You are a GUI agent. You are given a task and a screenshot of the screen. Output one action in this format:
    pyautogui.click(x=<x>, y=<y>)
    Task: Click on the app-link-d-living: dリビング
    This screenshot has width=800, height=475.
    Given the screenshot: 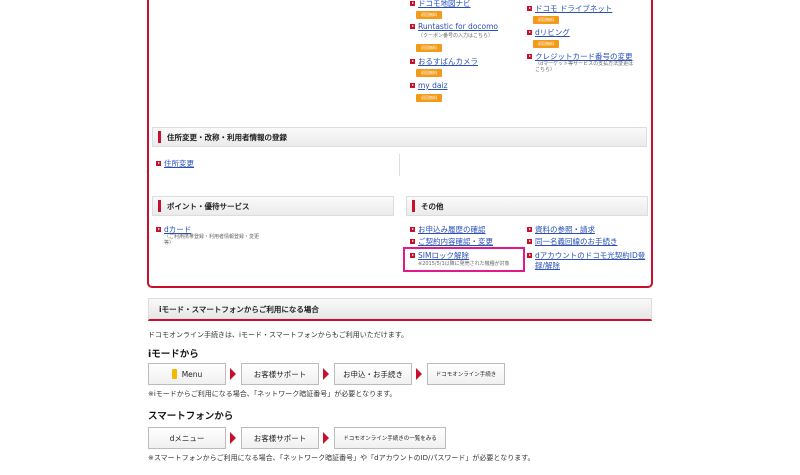 What is the action you would take?
    pyautogui.click(x=548, y=32)
    